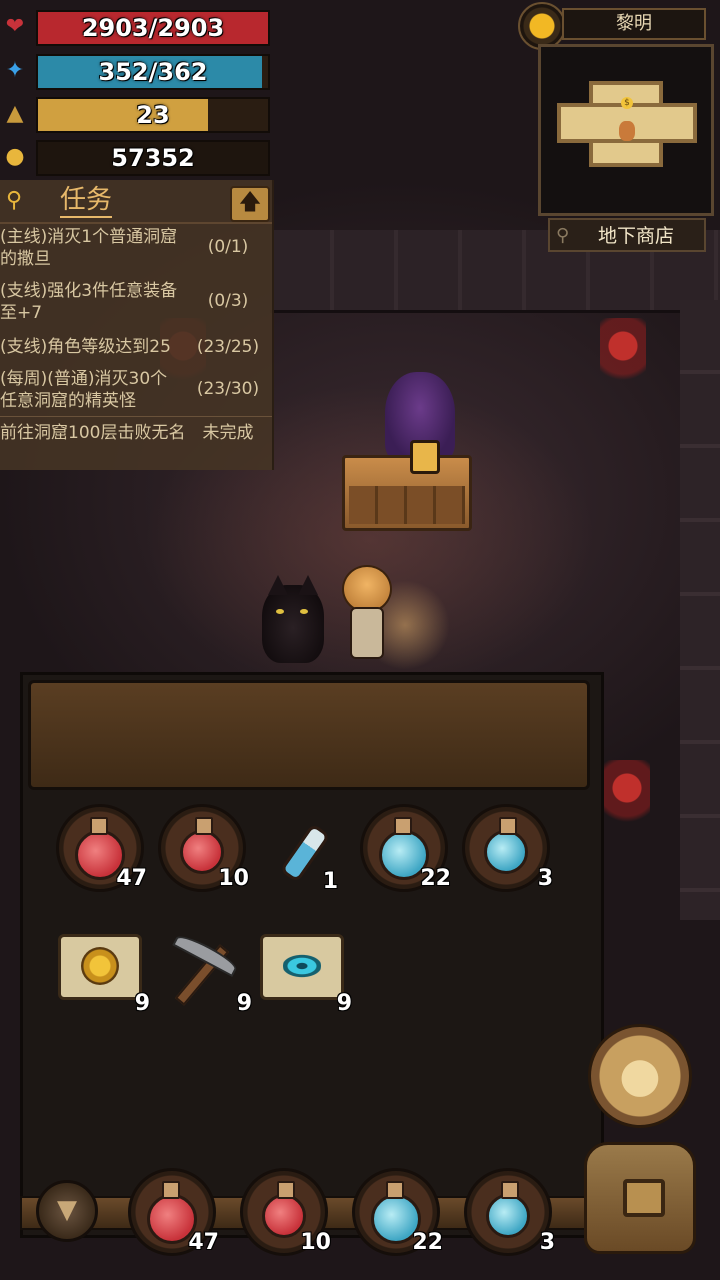 The height and width of the screenshot is (1280, 720). Describe the element at coordinates (203, 848) in the screenshot. I see `inventory-slot: 10` at that location.